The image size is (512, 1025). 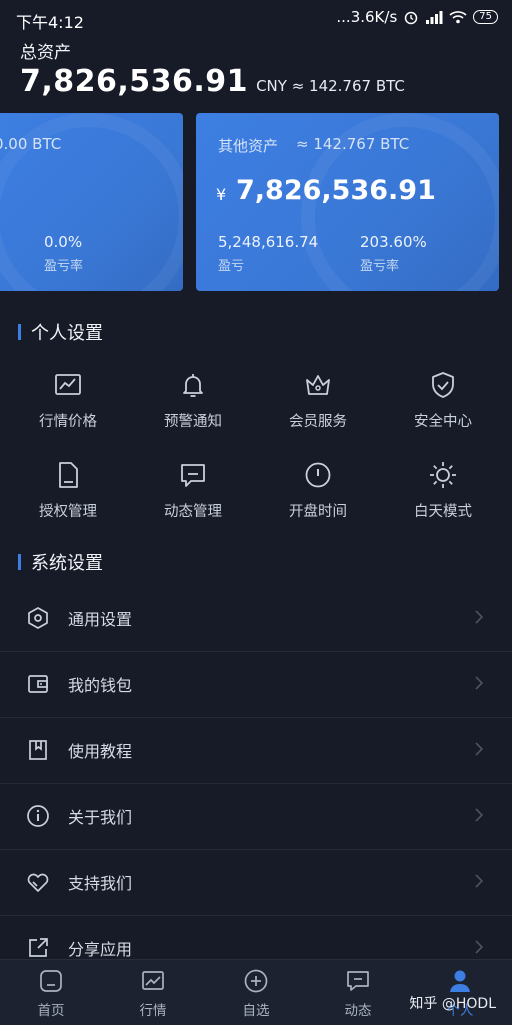 I want to click on bell-icon, so click(x=193, y=385).